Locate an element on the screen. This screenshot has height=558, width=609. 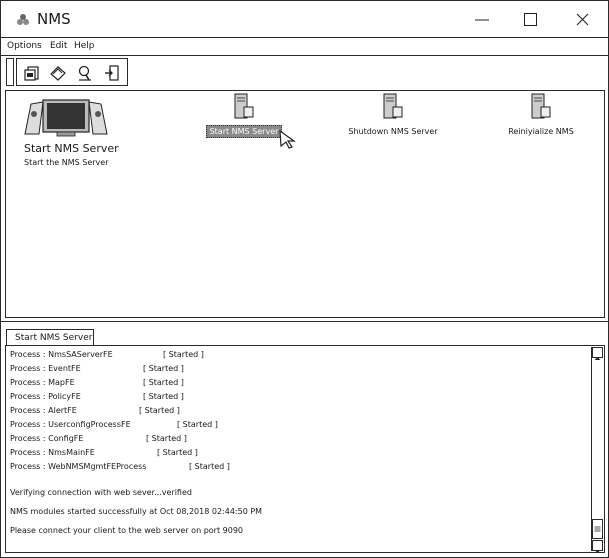
arrow-down-icon is located at coordinates (597, 551).